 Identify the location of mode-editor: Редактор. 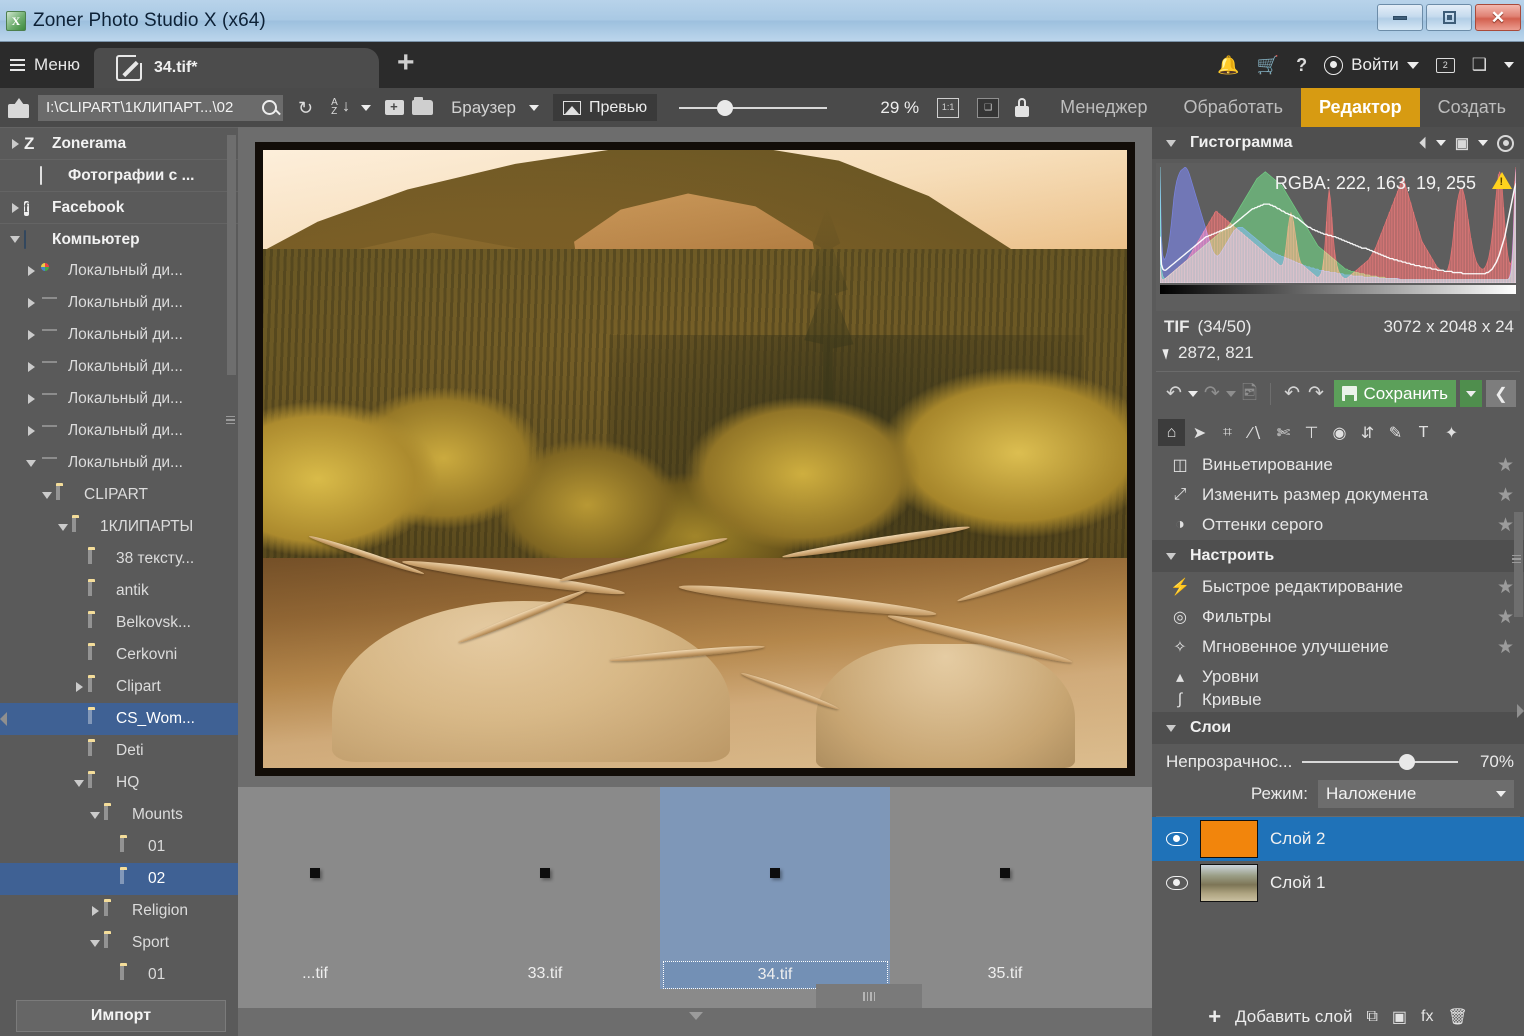
(1360, 107).